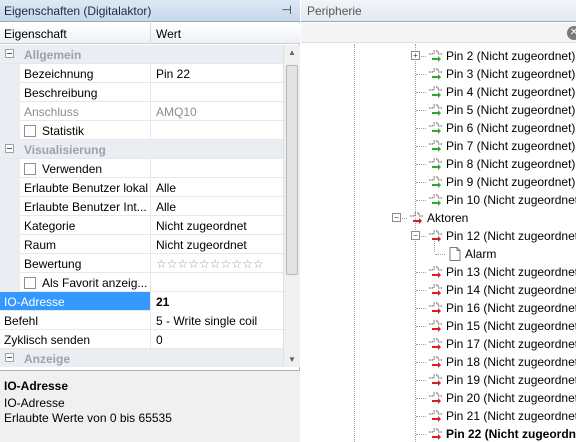 The width and height of the screenshot is (576, 442). What do you see at coordinates (141, 111) in the screenshot?
I see `property-row: Anschluss AMQ10` at bounding box center [141, 111].